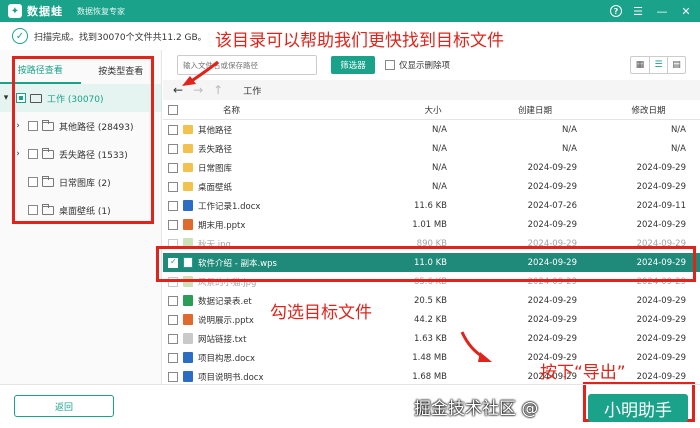 The image size is (700, 428). Describe the element at coordinates (661, 205) in the screenshot. I see `file-modified: 2024-09-11` at that location.